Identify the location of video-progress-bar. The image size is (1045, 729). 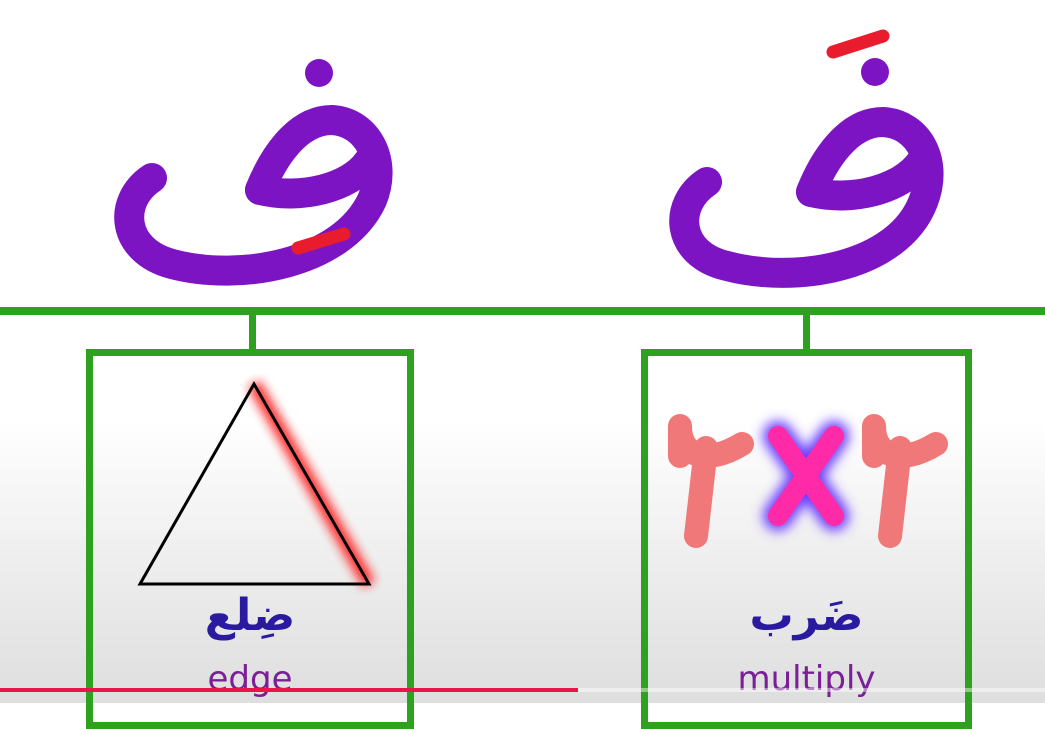
(522, 690).